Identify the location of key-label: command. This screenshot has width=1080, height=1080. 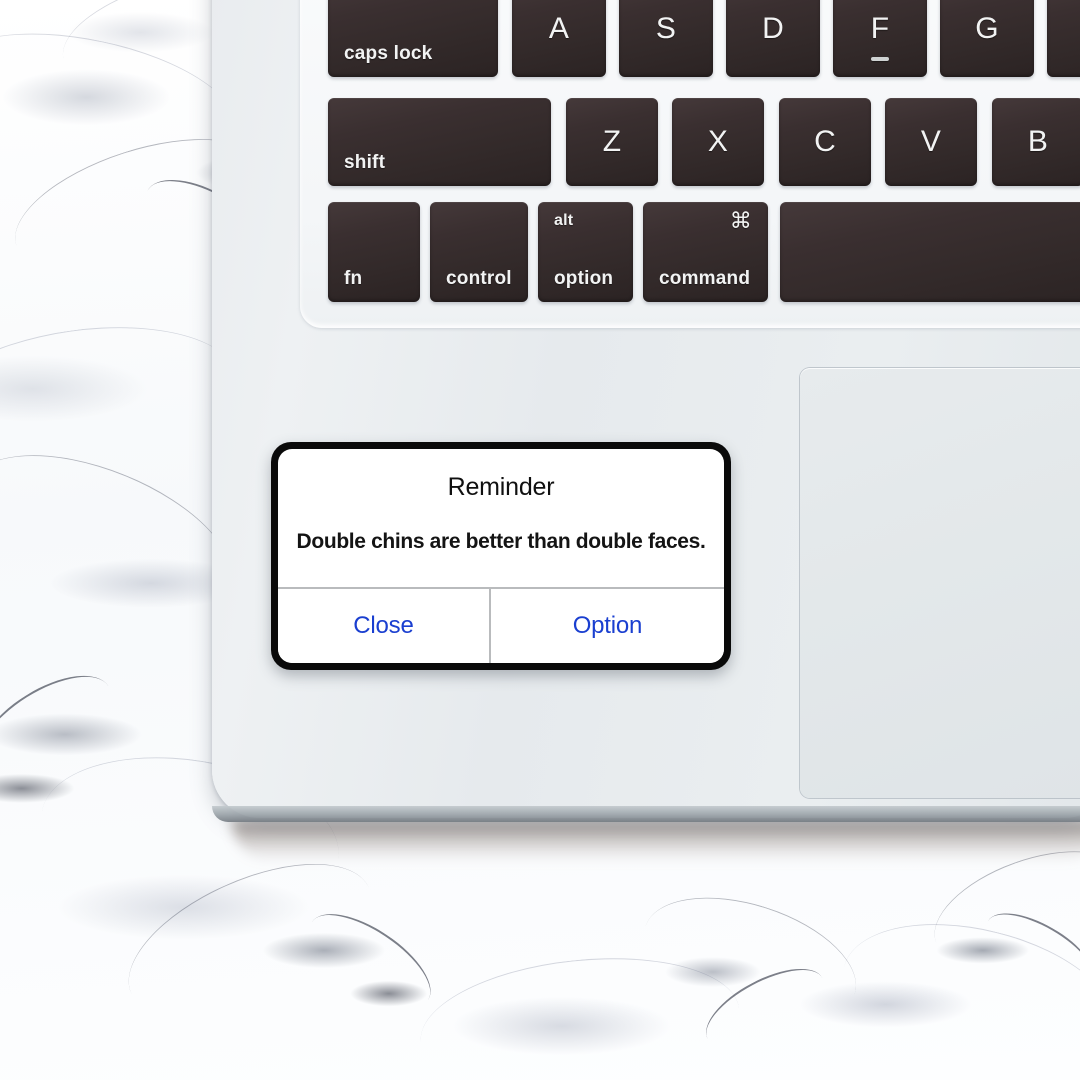
(705, 278).